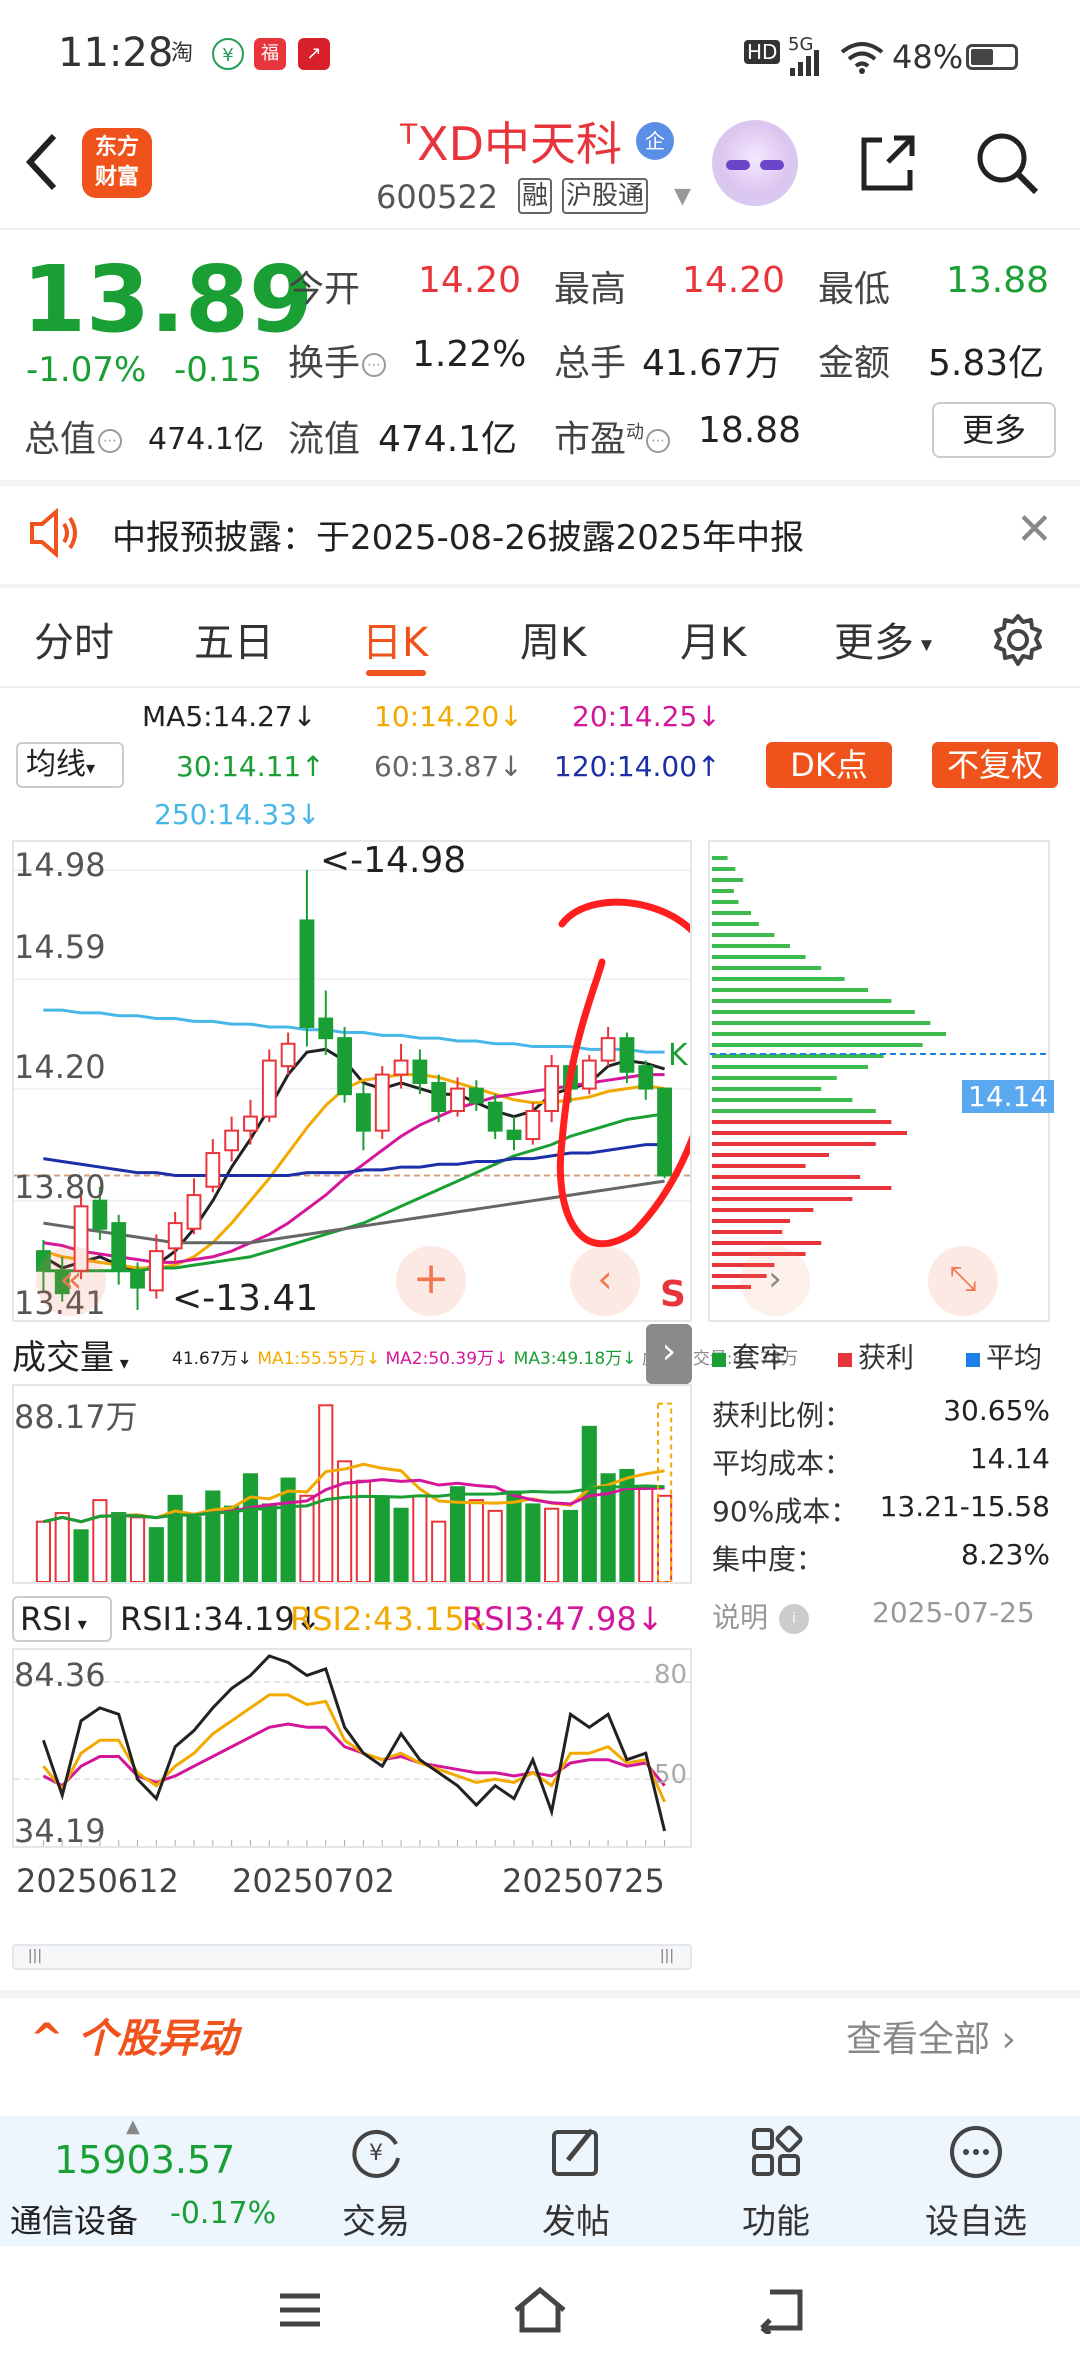 Image resolution: width=1080 pixels, height=2376 pixels. Describe the element at coordinates (469, 354) in the screenshot. I see `turnover-value: 1.22%` at that location.